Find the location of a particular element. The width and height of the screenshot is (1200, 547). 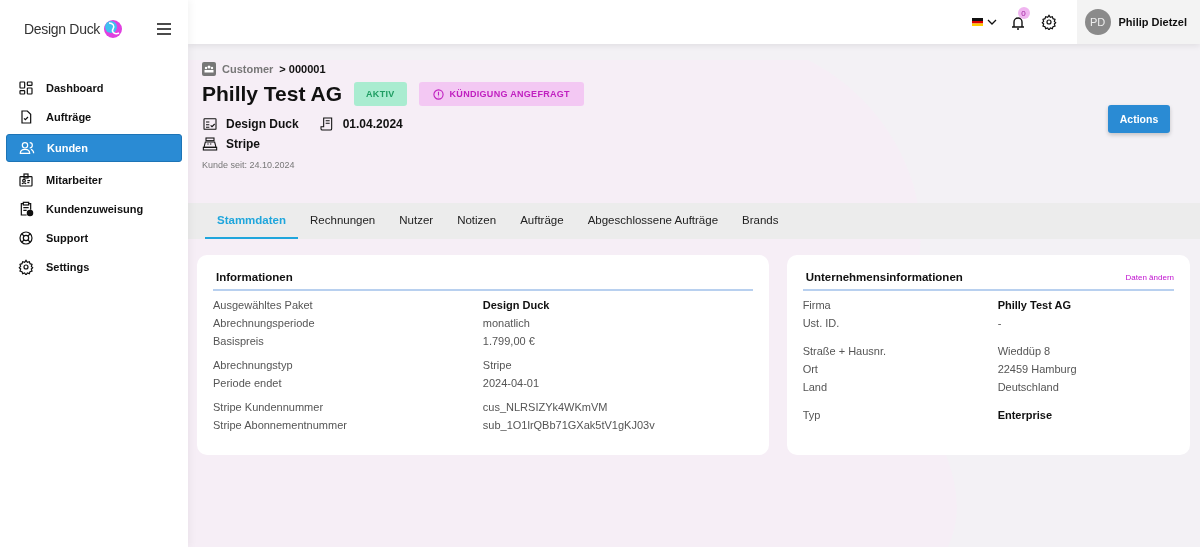

field-value: - is located at coordinates (1000, 323).